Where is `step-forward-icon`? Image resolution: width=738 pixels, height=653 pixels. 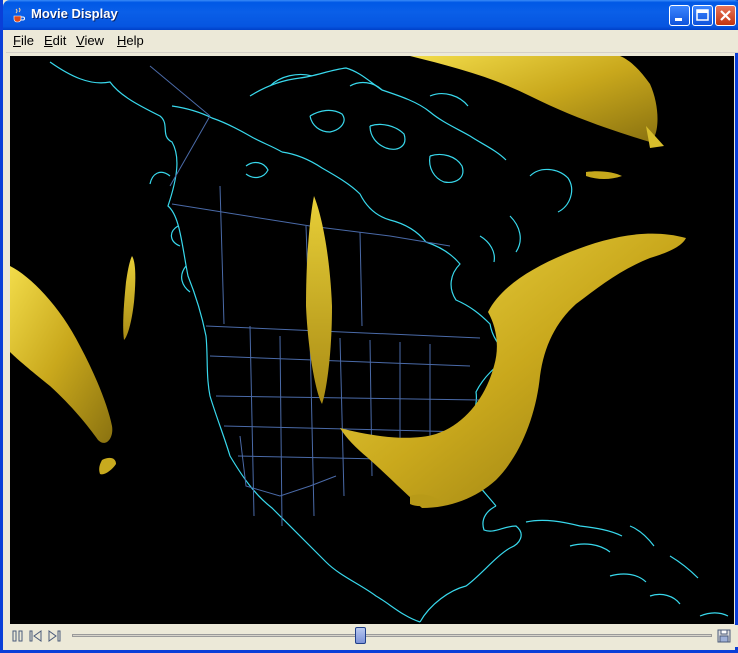
step-forward-icon is located at coordinates (54, 636).